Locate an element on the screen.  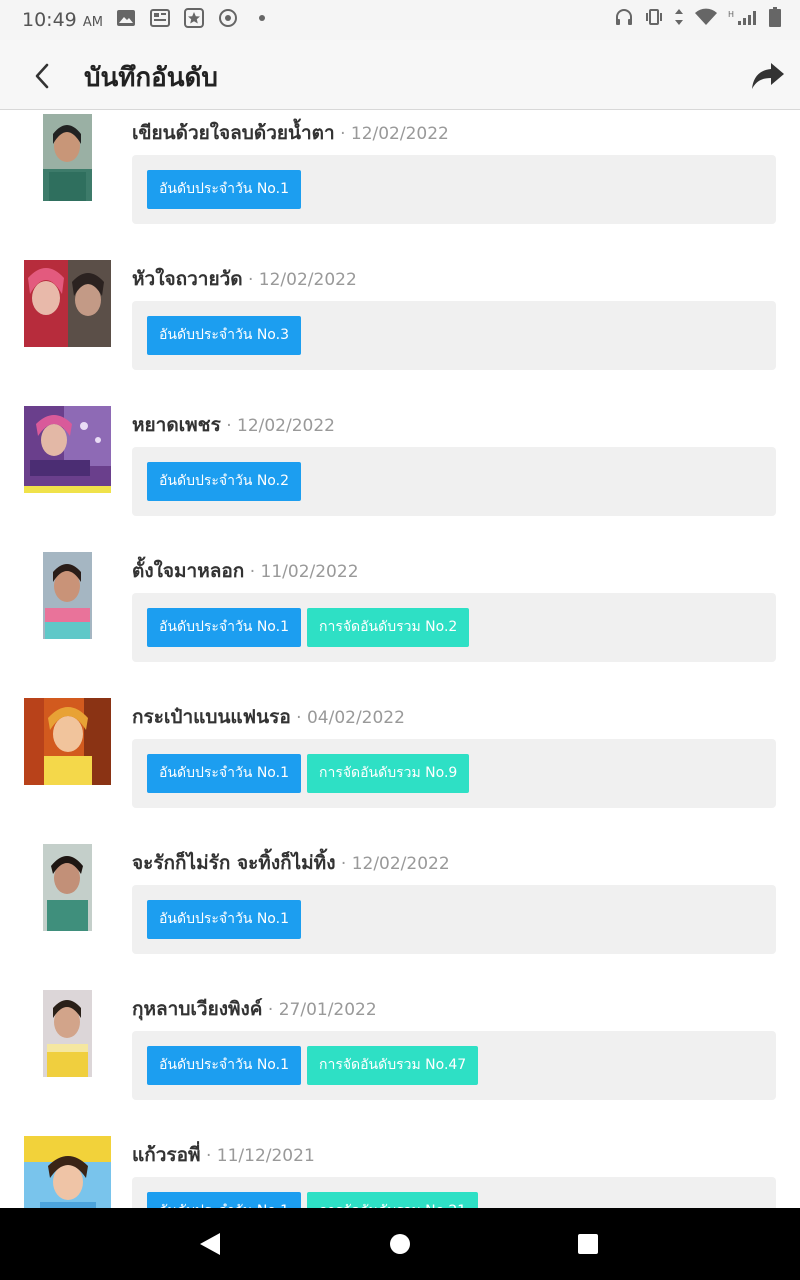
song-header: กุหลาบเวียงพิงค์ · 27/01/2022 is located at coordinates (254, 1009).